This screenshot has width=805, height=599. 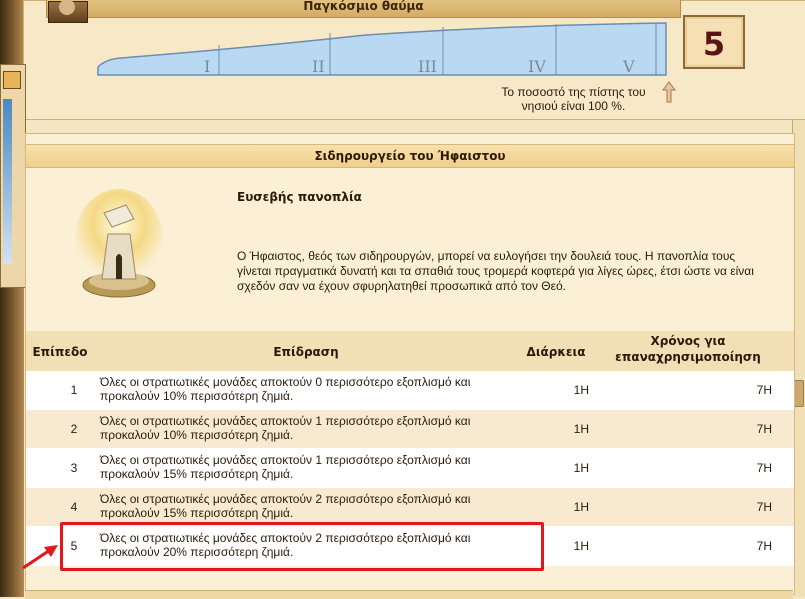 I want to click on wonder-progress-bar: I II III IV V, so click(x=382, y=49).